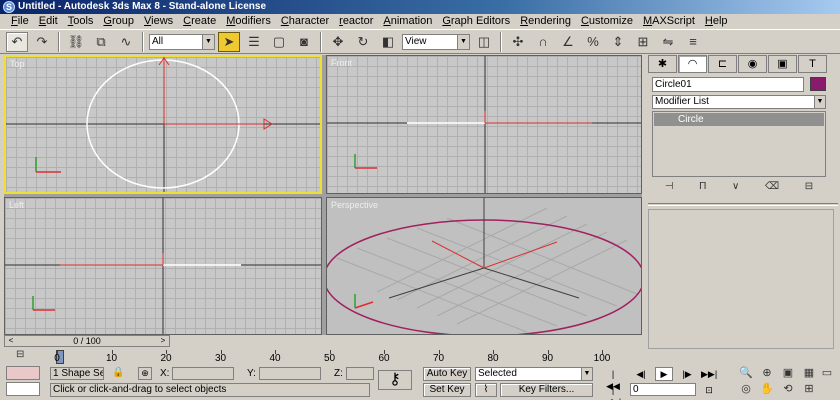 This screenshot has width=840, height=400. Describe the element at coordinates (618, 42) in the screenshot. I see `spinner-snap-icon: ⇕` at that location.